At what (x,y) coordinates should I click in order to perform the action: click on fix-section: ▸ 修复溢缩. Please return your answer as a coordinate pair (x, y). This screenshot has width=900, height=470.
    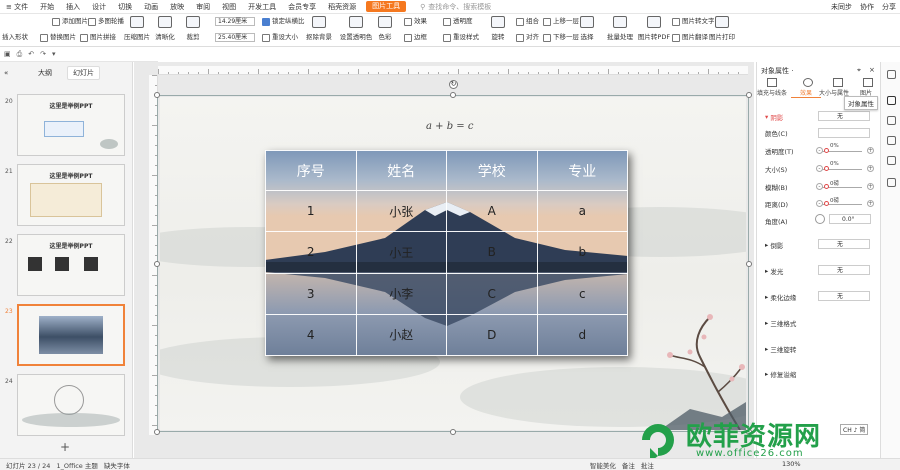
    Looking at the image, I should click on (780, 374).